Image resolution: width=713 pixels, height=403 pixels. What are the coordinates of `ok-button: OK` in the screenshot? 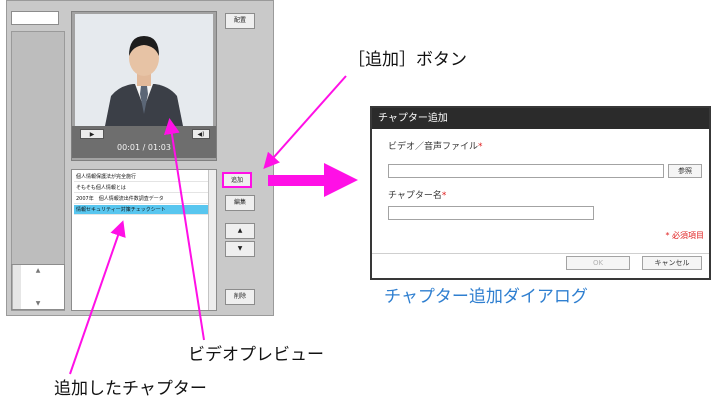 It's located at (598, 263).